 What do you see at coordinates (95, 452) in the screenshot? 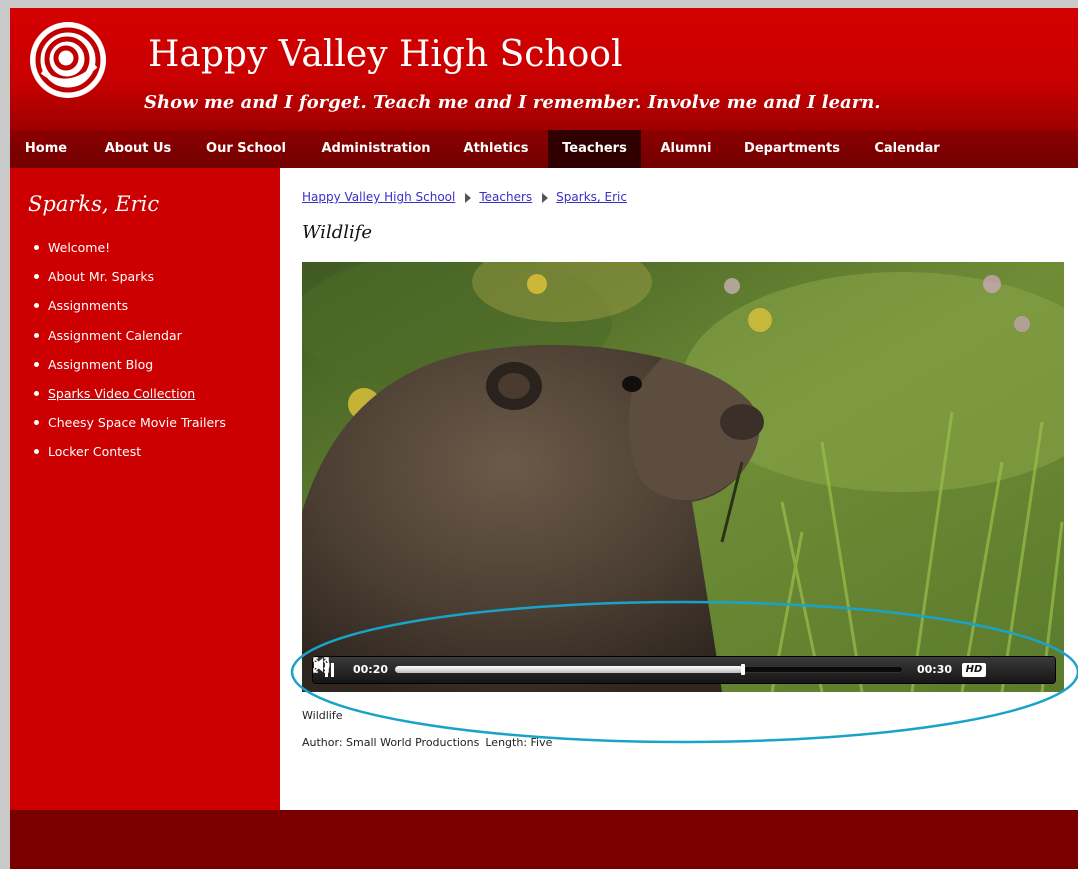
I see `sidebar-item-label: Locker Contest` at bounding box center [95, 452].